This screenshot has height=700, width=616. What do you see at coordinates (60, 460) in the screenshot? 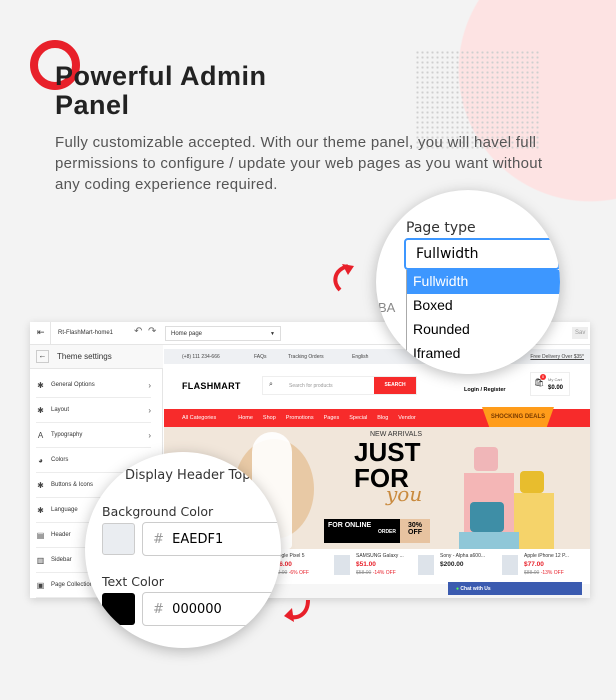
I see `sidebar-item-label: Colors` at bounding box center [60, 460].